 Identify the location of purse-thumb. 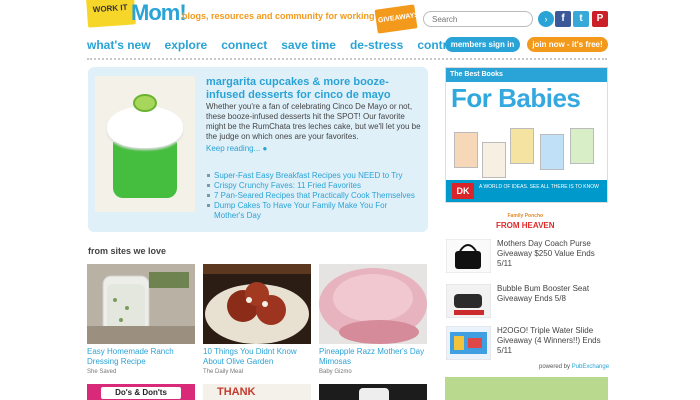
(468, 256).